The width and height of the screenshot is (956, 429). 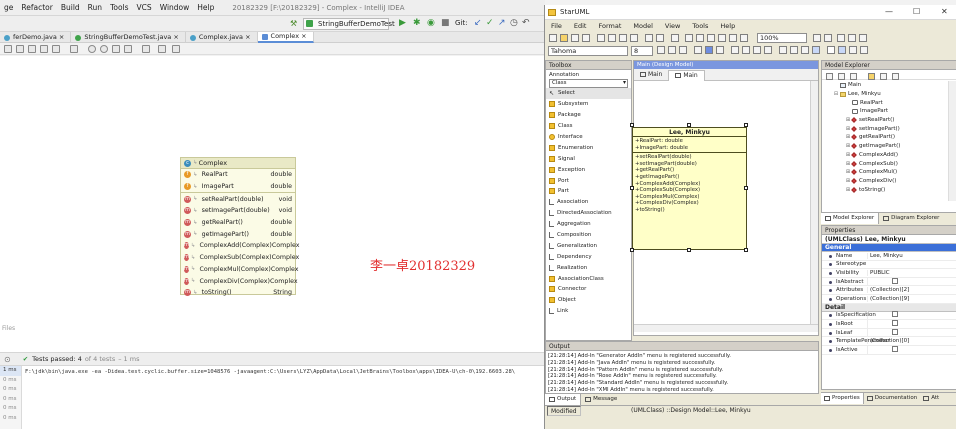 I want to click on toolbox-item-exception: Exception, so click(x=588, y=169).